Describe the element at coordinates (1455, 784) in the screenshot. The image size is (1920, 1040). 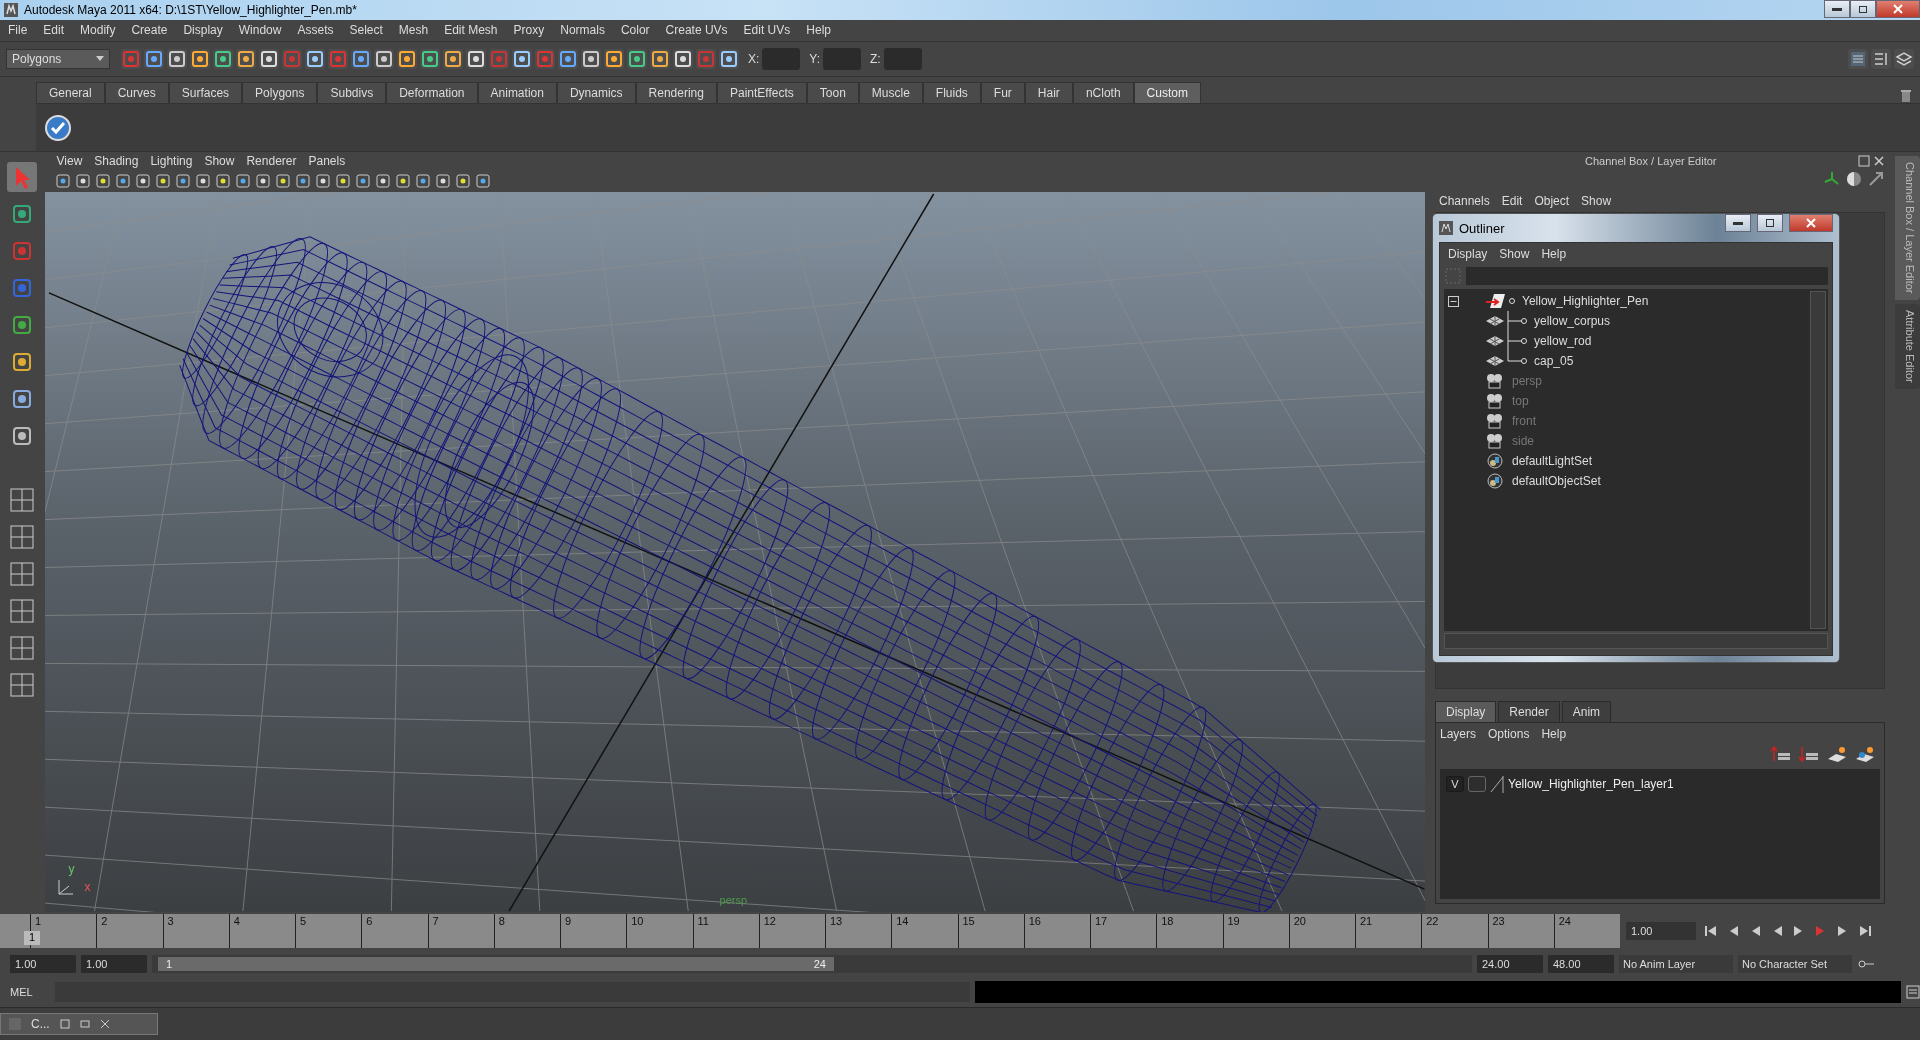
I see `visibility-toggle: V` at that location.